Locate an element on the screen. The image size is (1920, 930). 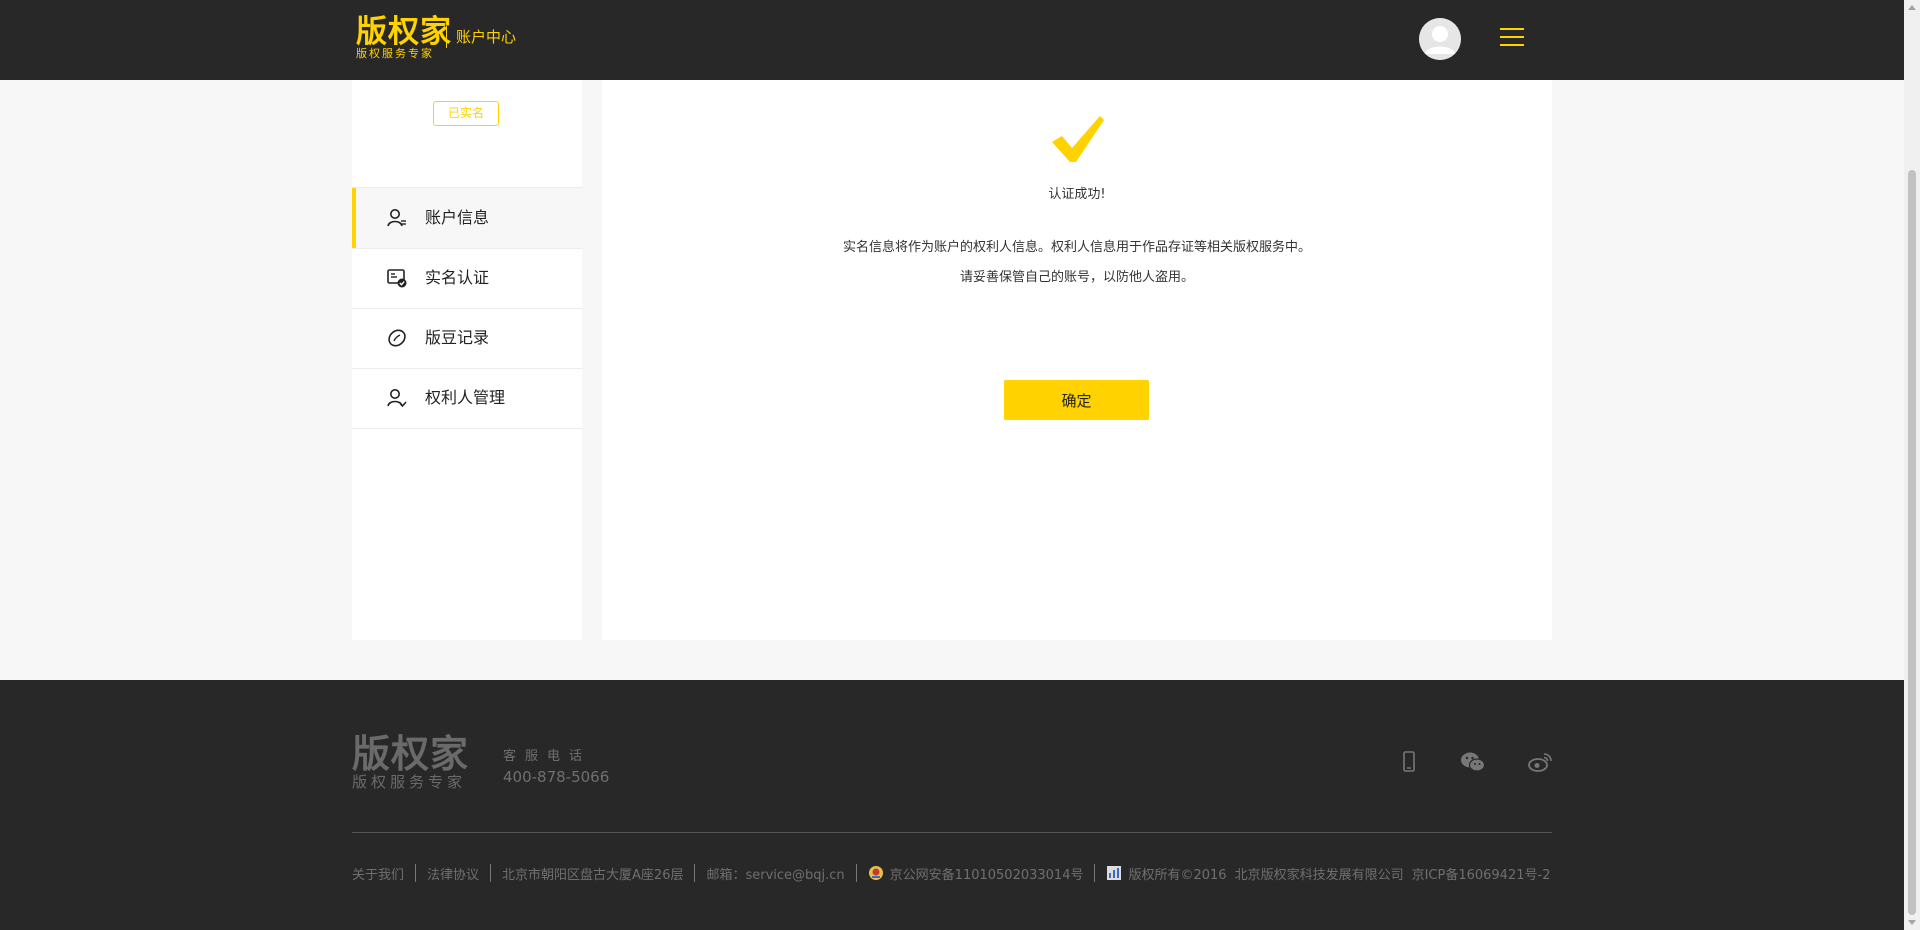
scroll-up-arrow-icon is located at coordinates (1912, 7).